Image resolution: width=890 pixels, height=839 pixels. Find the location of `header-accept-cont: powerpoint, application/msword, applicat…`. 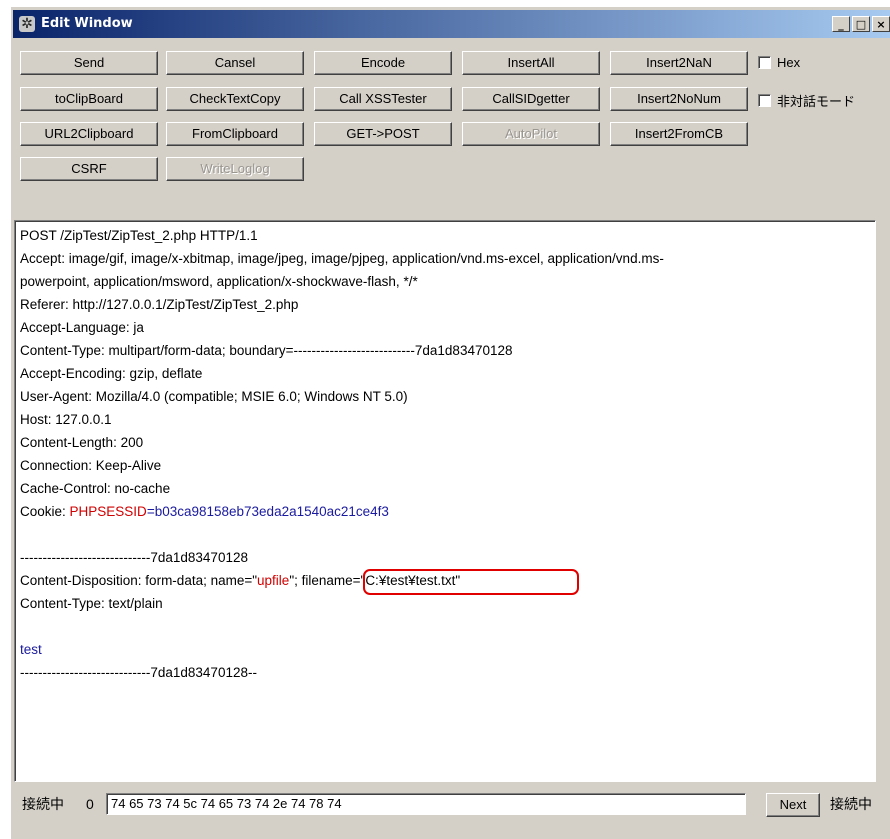

header-accept-cont: powerpoint, application/msword, applicat… is located at coordinates (219, 281).